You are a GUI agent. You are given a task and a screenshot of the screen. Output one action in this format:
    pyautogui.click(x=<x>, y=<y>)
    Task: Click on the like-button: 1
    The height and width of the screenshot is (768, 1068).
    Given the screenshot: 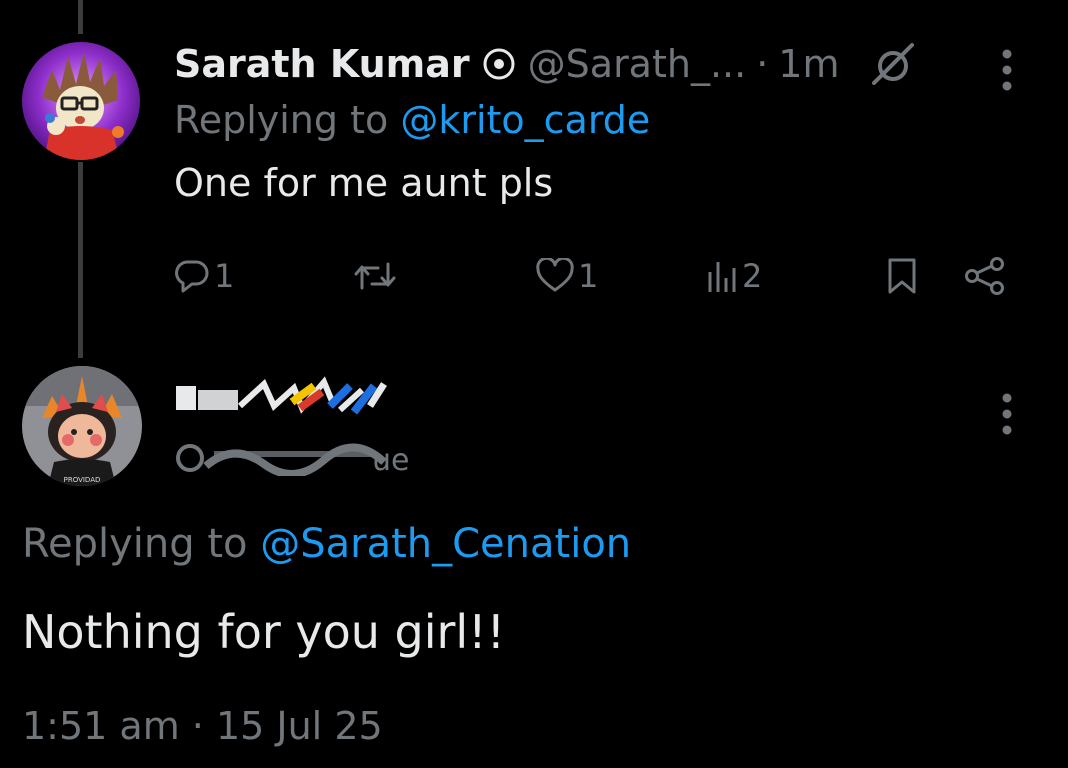 What is the action you would take?
    pyautogui.click(x=567, y=276)
    